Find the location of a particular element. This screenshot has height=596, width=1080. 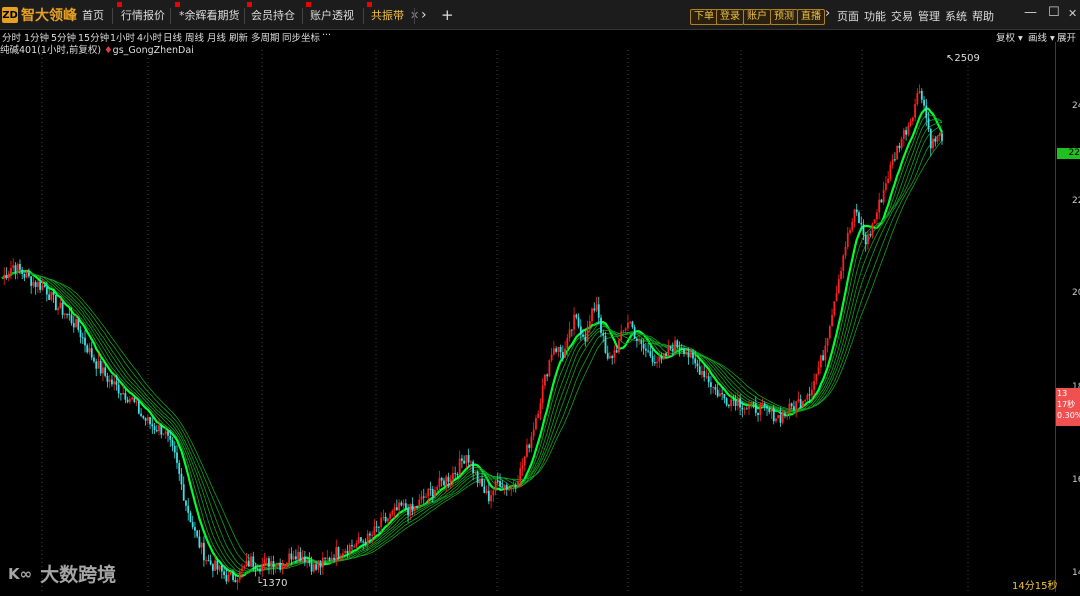

close-window-icon: ✕ is located at coordinates (1072, 13).